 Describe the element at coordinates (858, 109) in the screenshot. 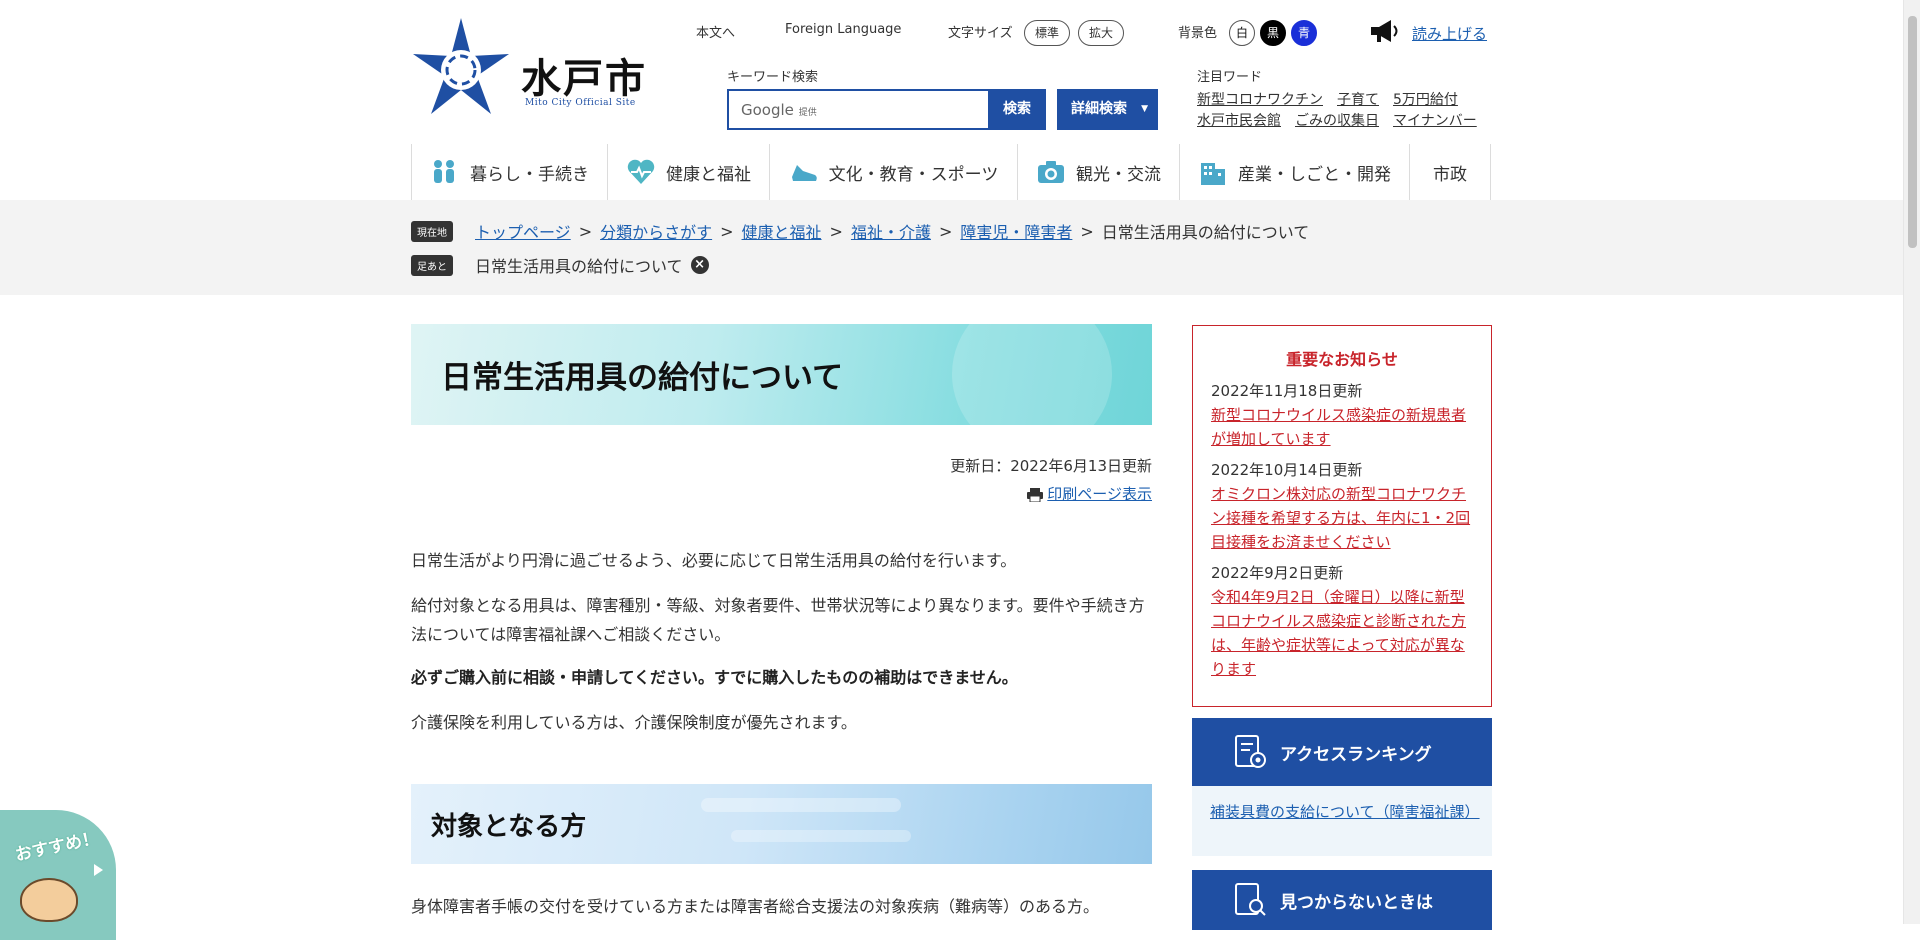

I see `search-input: Google 提供` at that location.